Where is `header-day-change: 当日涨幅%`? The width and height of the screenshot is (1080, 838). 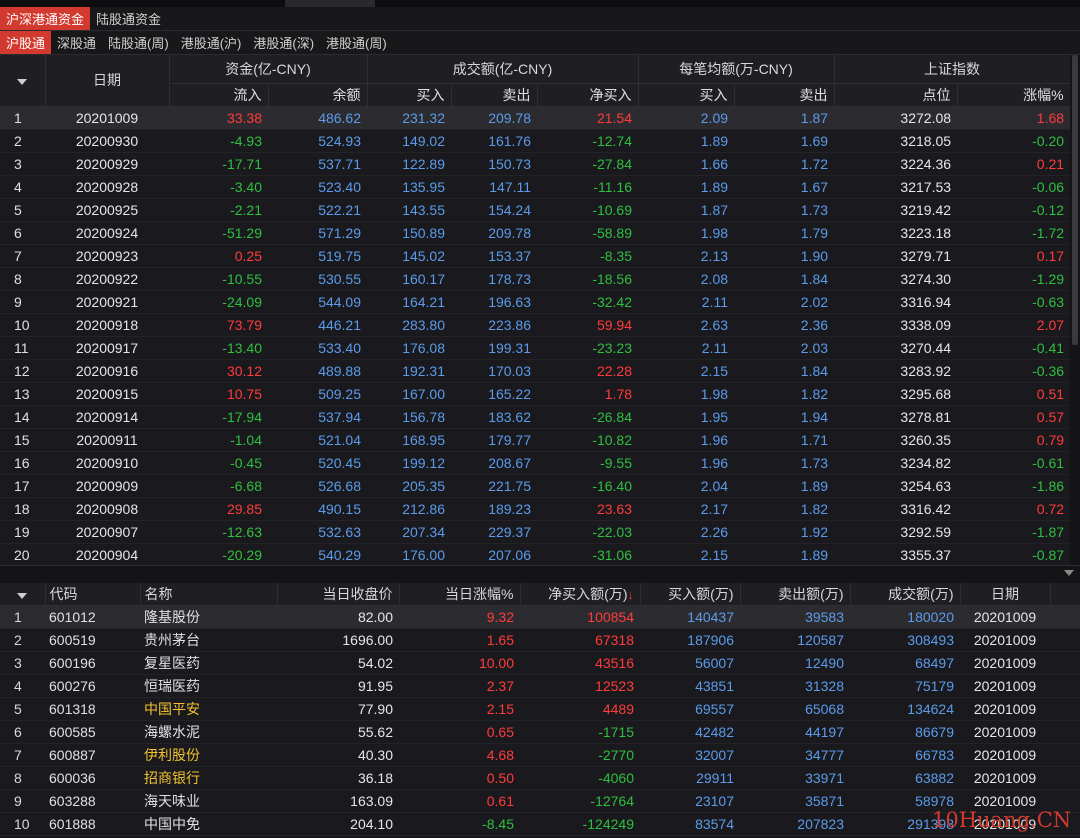
header-day-change: 当日涨幅% is located at coordinates (460, 594).